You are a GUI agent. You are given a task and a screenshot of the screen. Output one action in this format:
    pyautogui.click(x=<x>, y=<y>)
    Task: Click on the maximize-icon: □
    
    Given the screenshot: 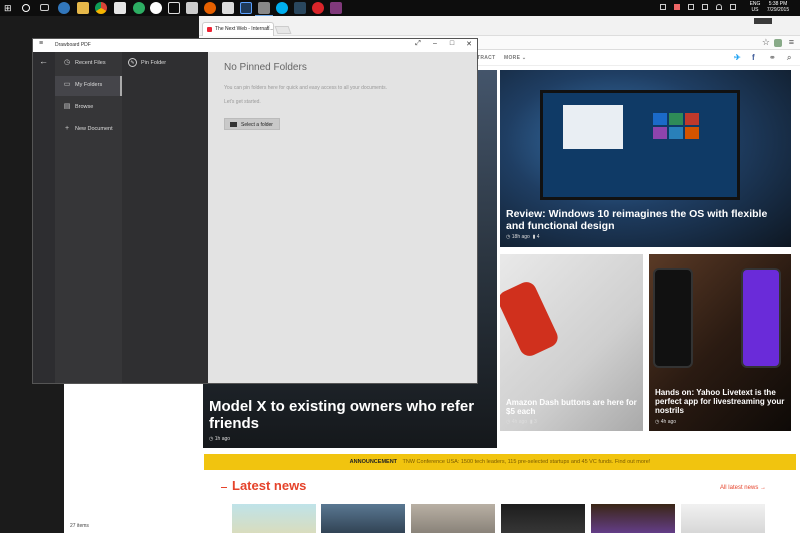 What is the action you would take?
    pyautogui.click(x=452, y=43)
    